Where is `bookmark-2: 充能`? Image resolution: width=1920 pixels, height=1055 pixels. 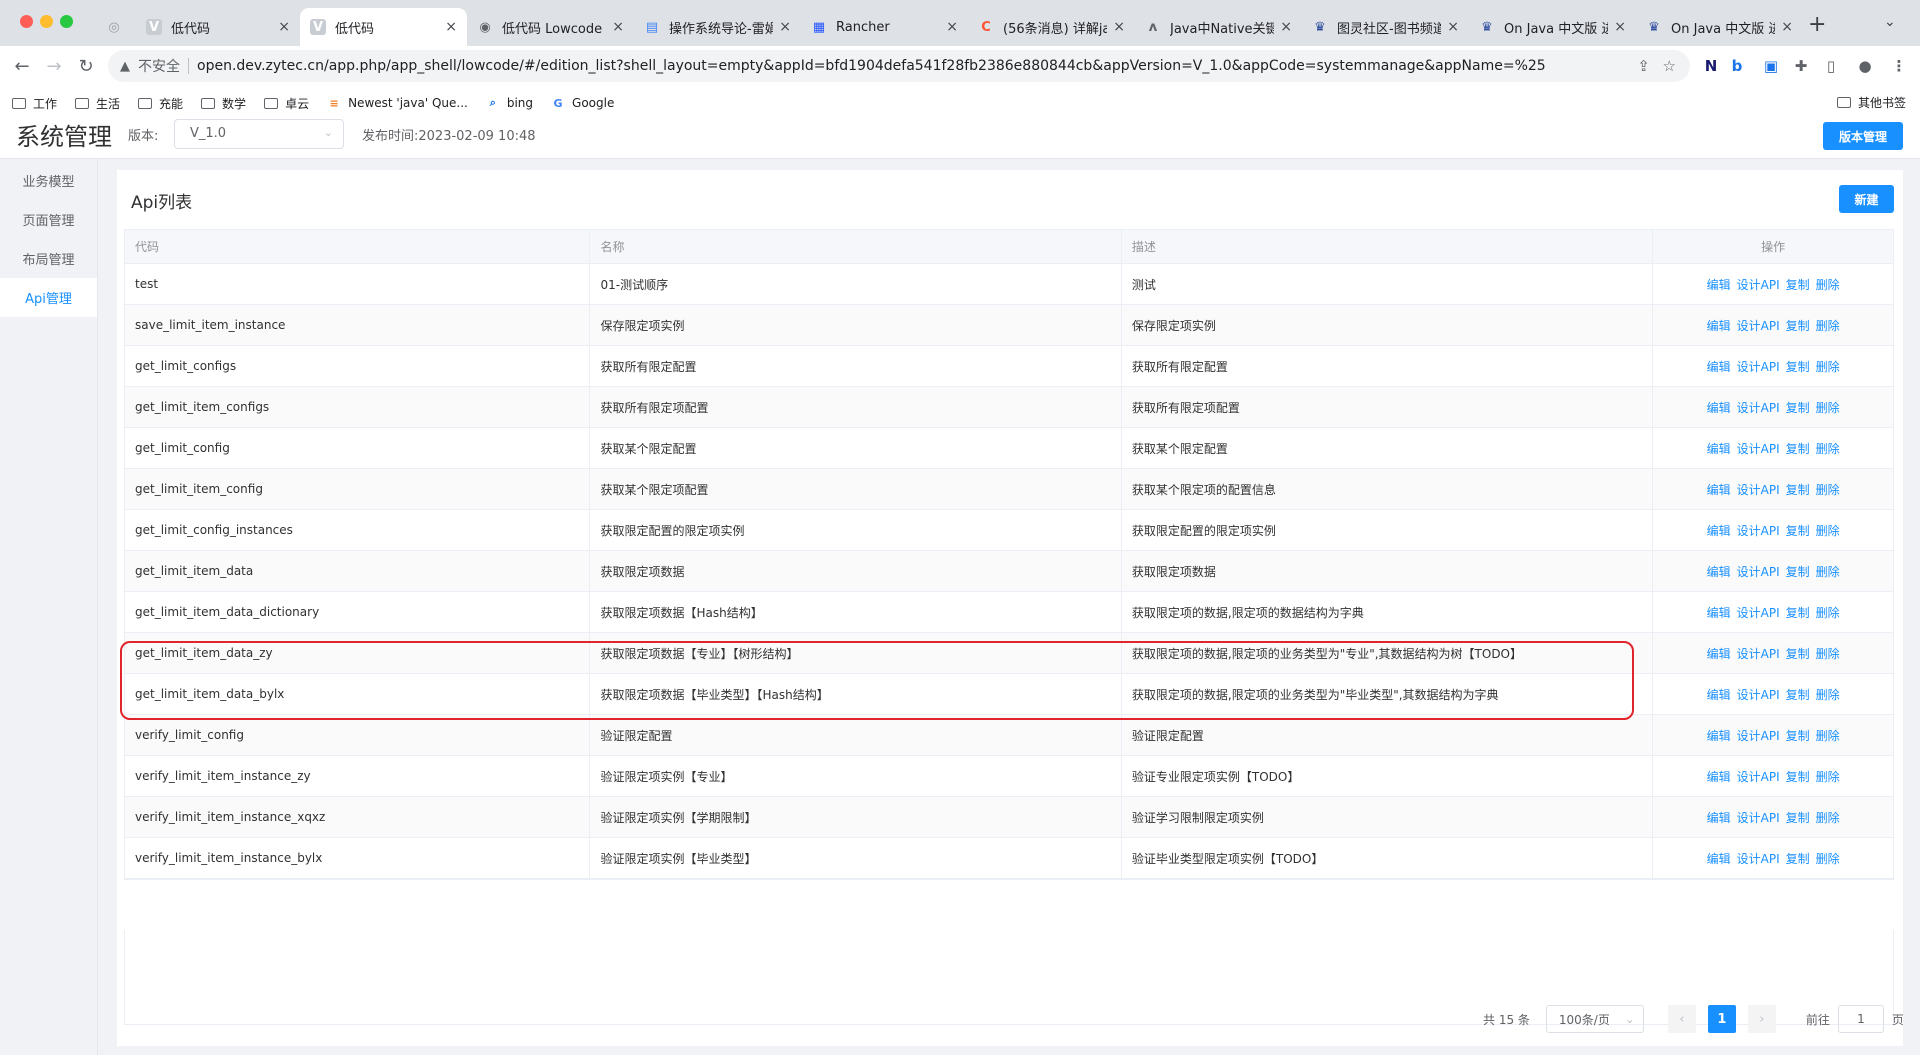 bookmark-2: 充能 is located at coordinates (160, 103).